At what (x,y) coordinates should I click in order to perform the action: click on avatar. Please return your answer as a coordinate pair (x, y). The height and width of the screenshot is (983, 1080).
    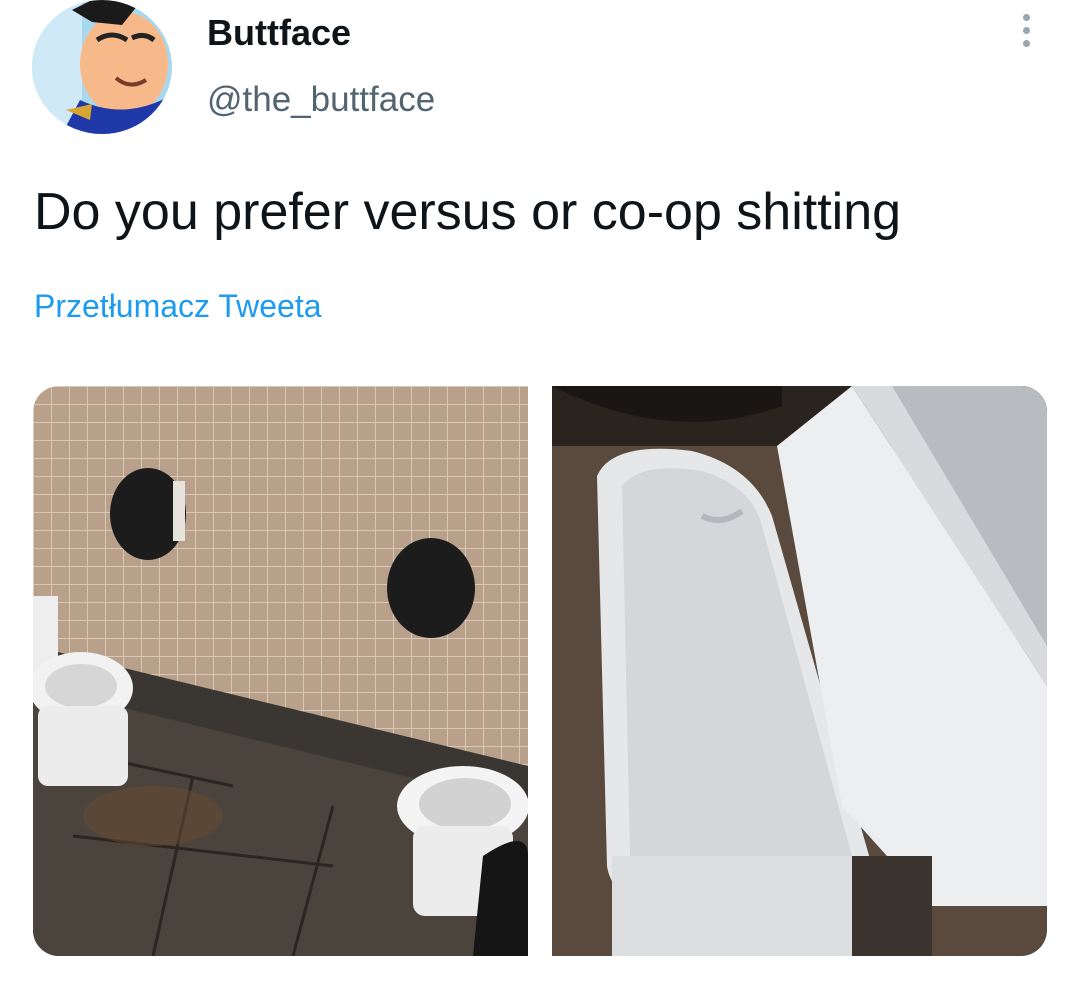
    Looking at the image, I should click on (102, 67).